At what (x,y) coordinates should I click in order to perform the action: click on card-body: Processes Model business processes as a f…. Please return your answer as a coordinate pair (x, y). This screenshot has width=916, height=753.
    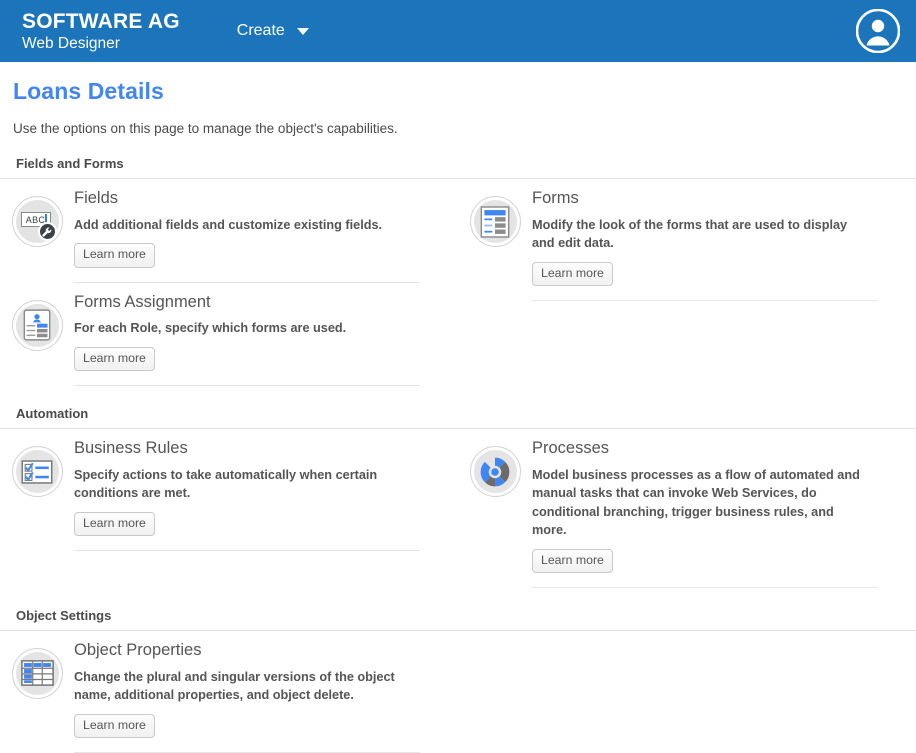
    Looking at the image, I should click on (724, 506).